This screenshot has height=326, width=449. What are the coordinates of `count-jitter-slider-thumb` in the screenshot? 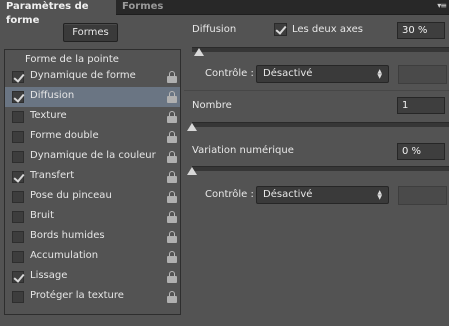 It's located at (192, 171).